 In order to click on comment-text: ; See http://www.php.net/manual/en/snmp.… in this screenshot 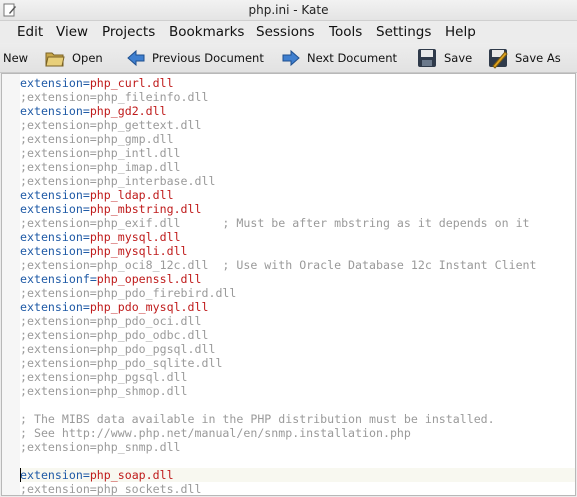, I will do `click(215, 433)`.